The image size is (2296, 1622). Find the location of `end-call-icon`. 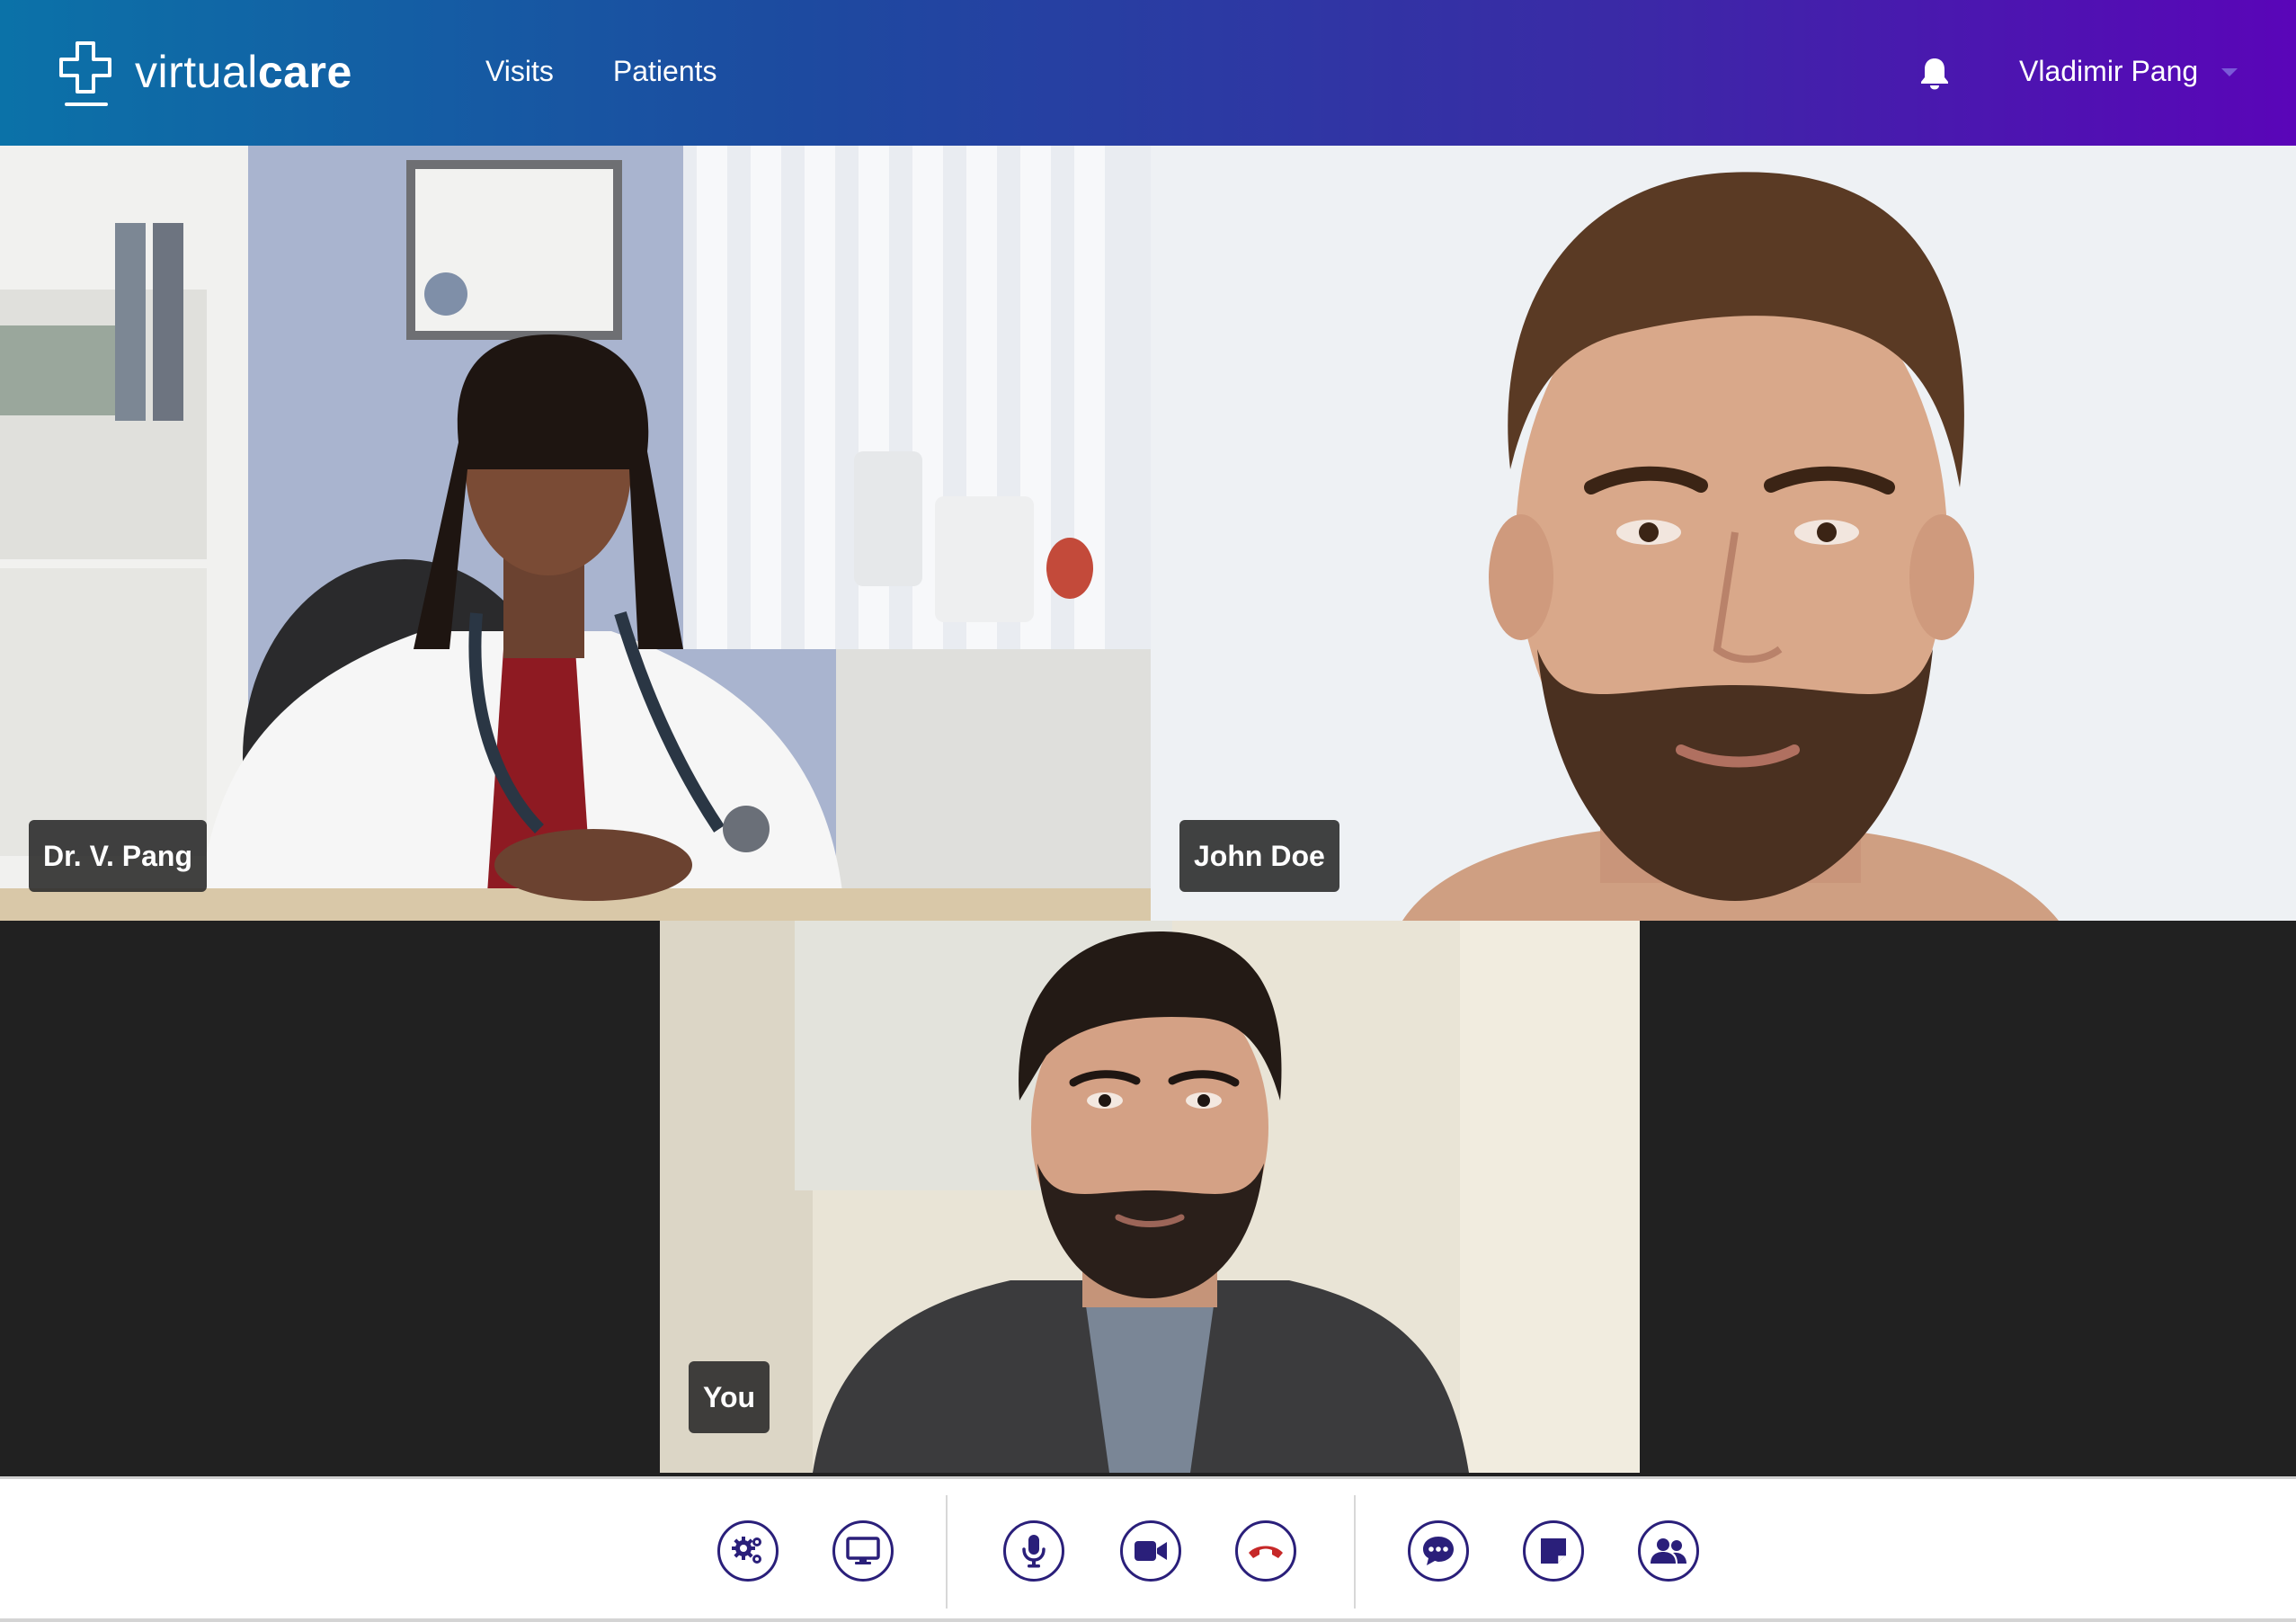

end-call-icon is located at coordinates (1266, 1552).